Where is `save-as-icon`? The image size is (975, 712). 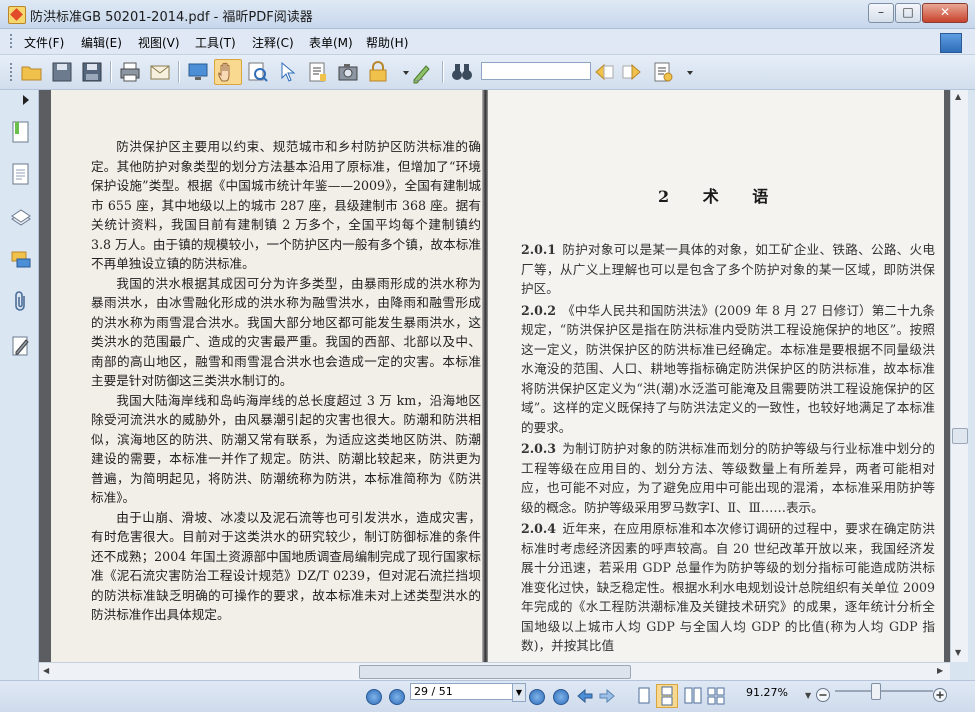 save-as-icon is located at coordinates (92, 72).